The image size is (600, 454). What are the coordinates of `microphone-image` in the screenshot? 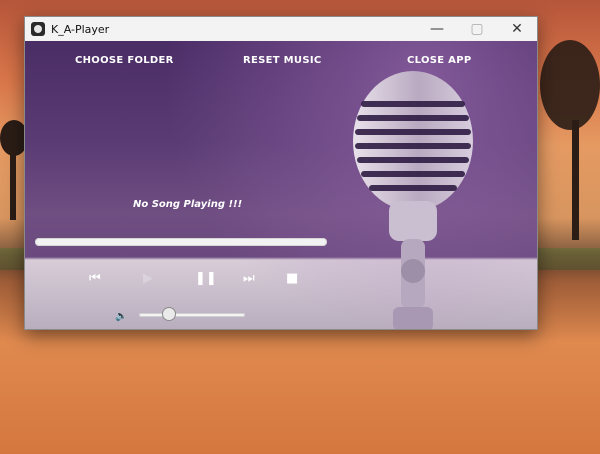 It's located at (413, 200).